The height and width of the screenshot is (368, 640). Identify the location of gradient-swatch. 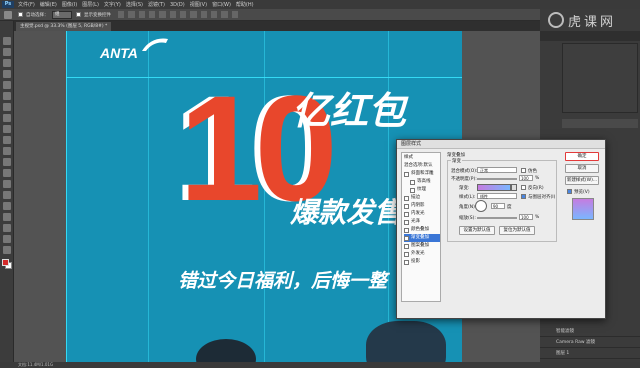
(494, 187).